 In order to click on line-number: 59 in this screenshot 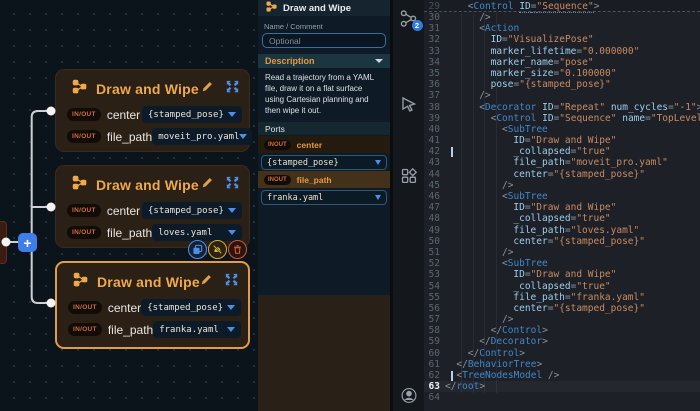, I will do `click(434, 341)`.